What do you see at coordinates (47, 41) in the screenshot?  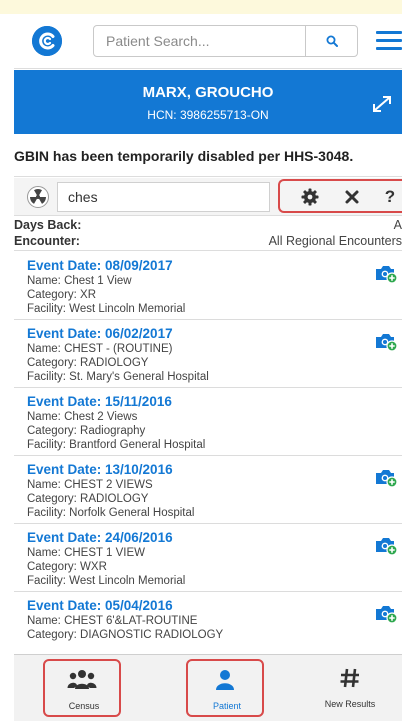 I see `logo-icon` at bounding box center [47, 41].